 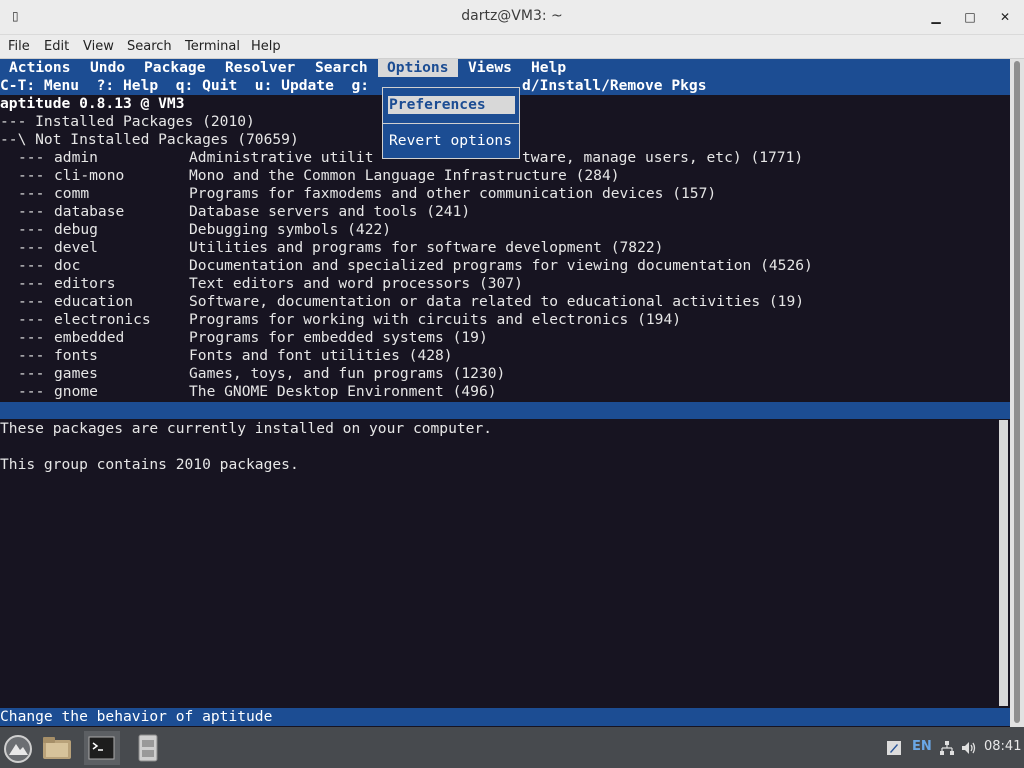 I want to click on close-button: ✕, so click(x=1005, y=17).